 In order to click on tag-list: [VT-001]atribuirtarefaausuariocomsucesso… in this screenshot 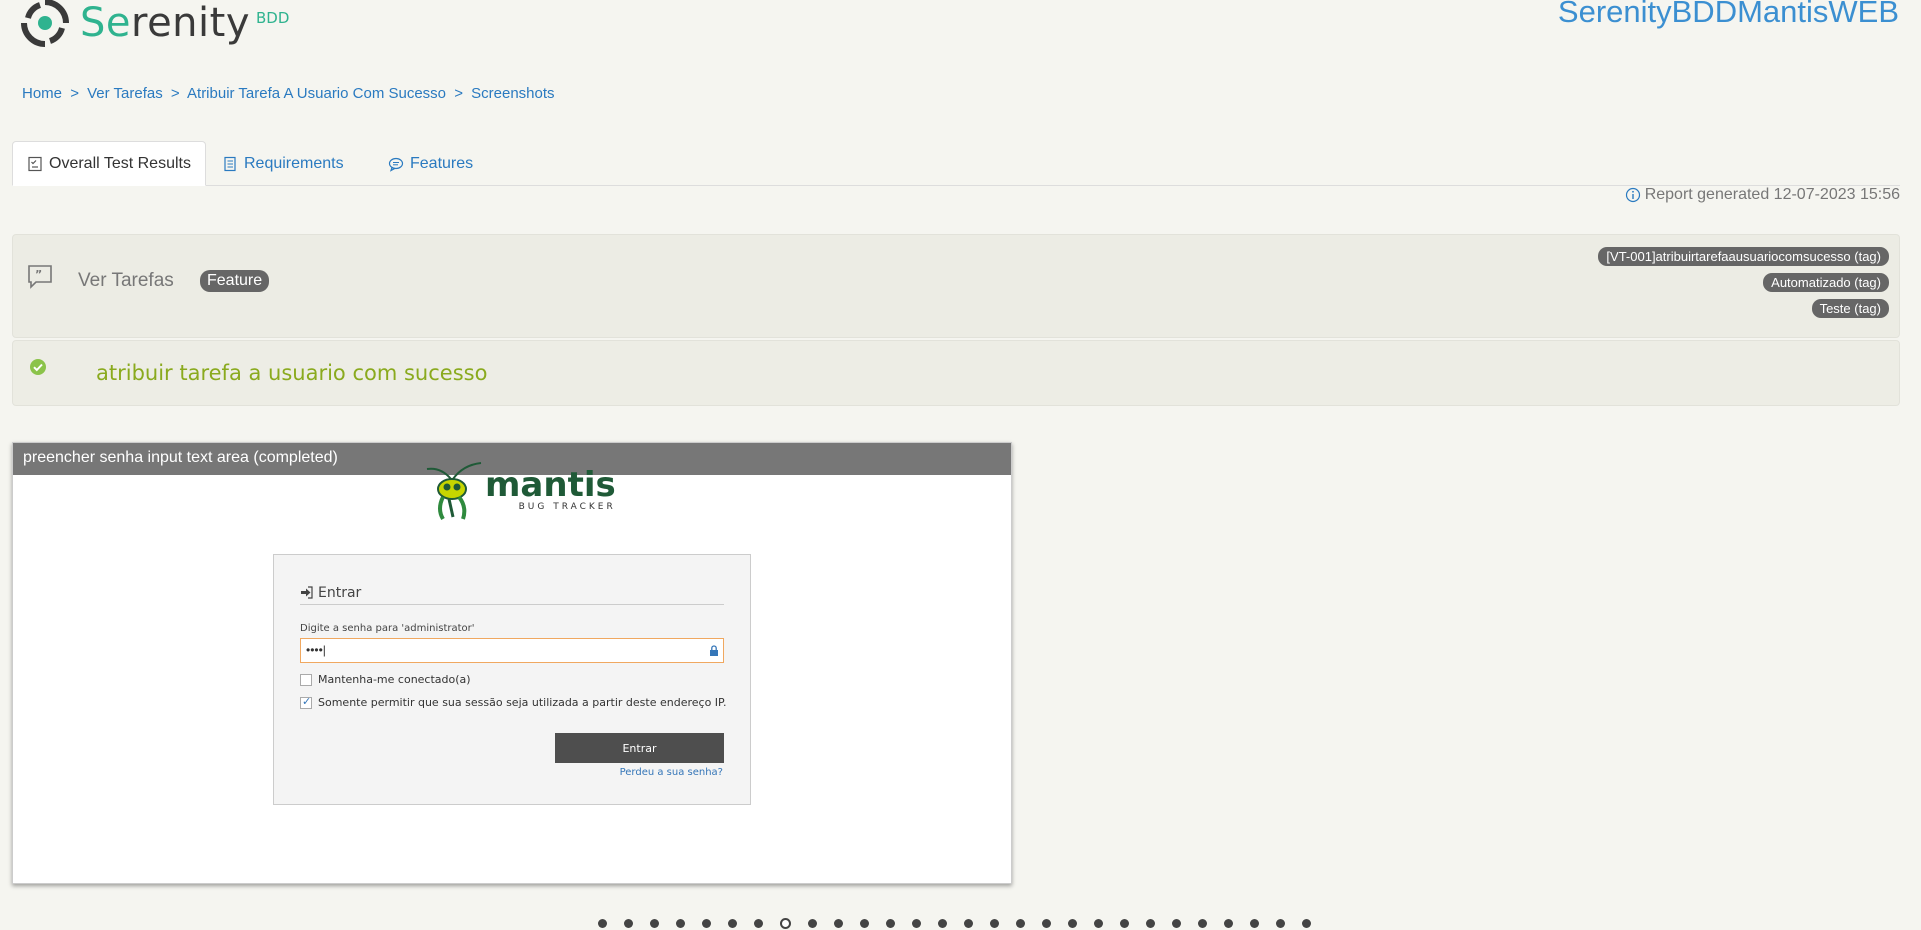, I will do `click(1743, 282)`.